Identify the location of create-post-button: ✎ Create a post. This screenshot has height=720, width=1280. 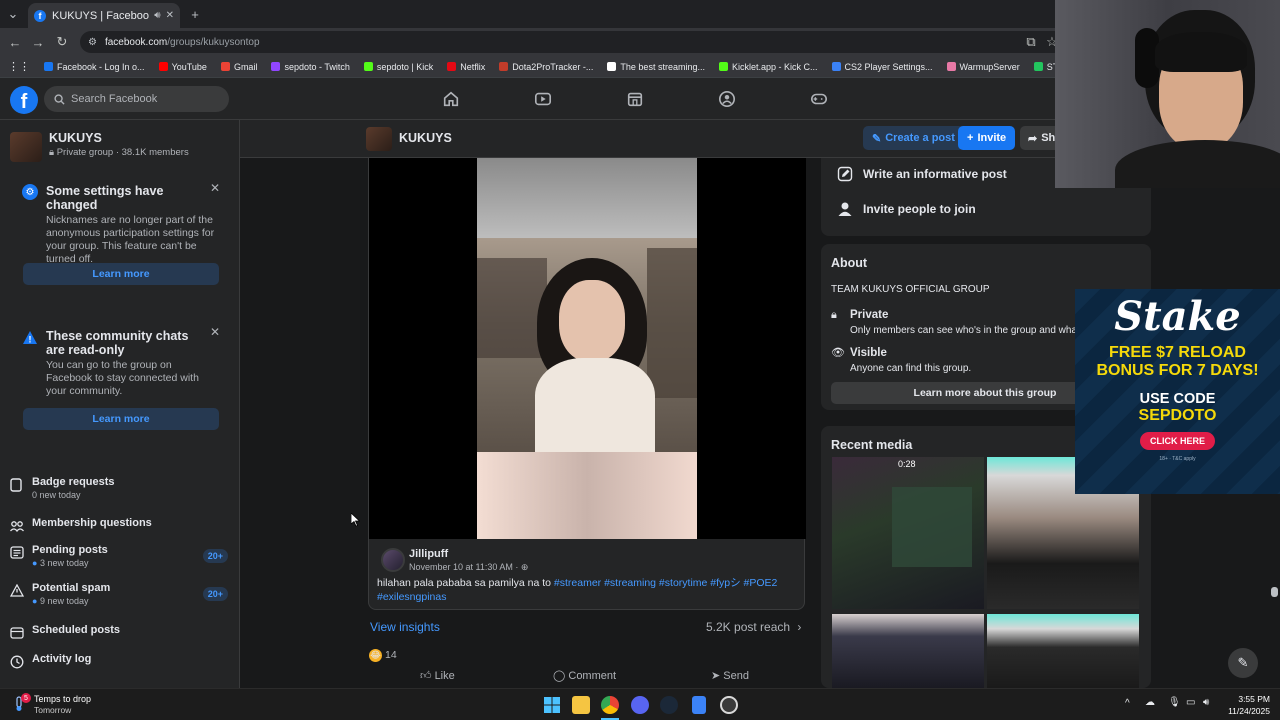
(913, 138).